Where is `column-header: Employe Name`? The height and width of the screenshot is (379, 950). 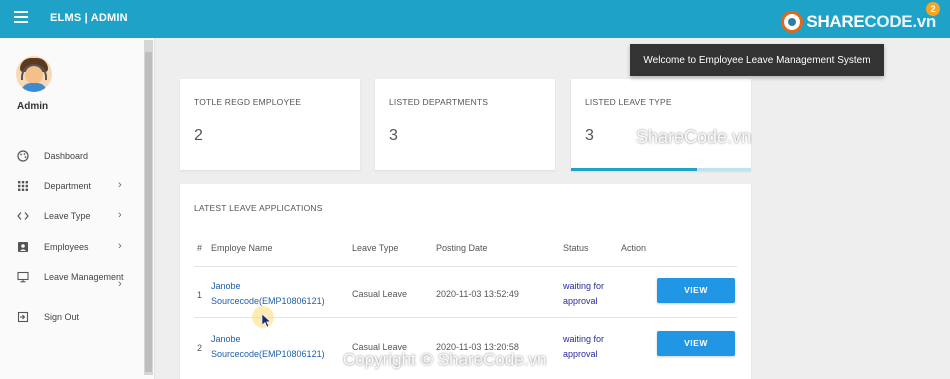
column-header: Employe Name is located at coordinates (242, 248).